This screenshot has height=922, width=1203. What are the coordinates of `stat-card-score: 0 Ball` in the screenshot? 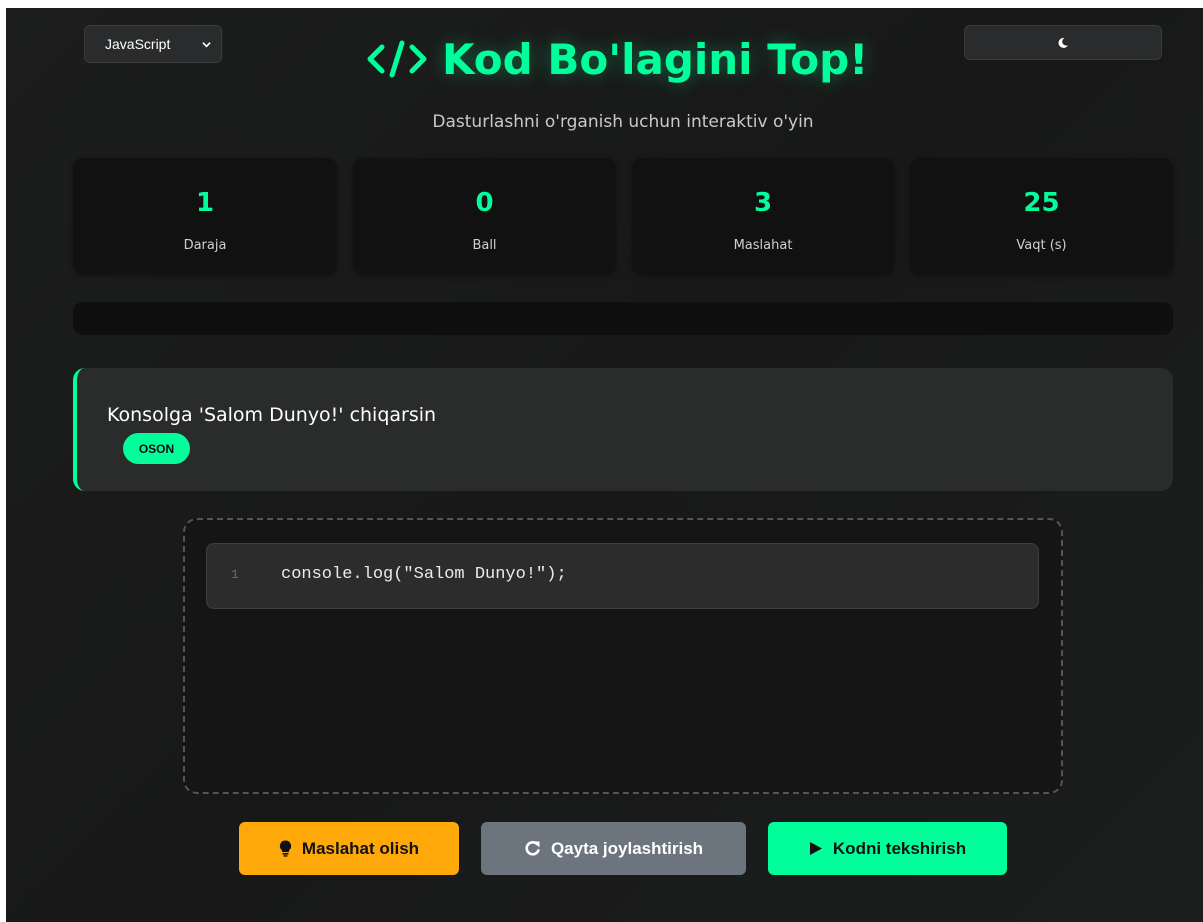 It's located at (484, 216).